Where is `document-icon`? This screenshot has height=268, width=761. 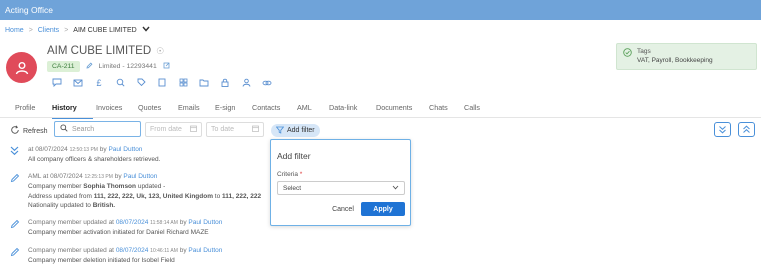
document-icon is located at coordinates (162, 82).